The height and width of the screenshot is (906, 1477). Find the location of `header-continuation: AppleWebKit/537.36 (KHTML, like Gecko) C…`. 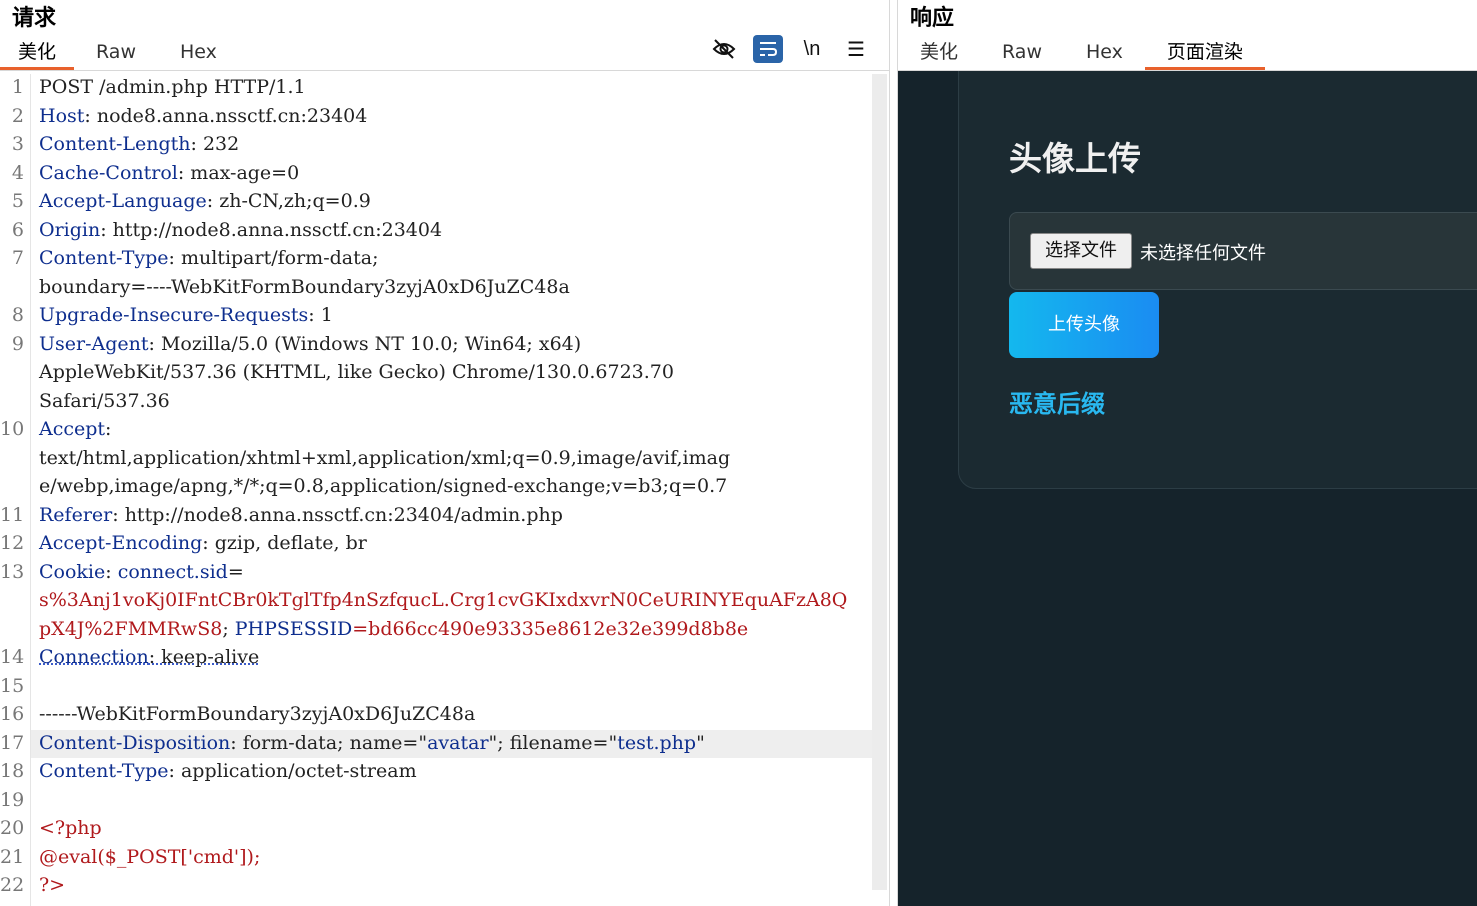

header-continuation: AppleWebKit/537.36 (KHTML, like Gecko) C… is located at coordinates (356, 372).